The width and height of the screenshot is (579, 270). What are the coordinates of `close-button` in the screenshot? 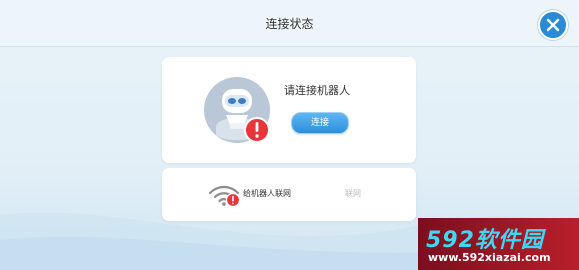 It's located at (553, 25).